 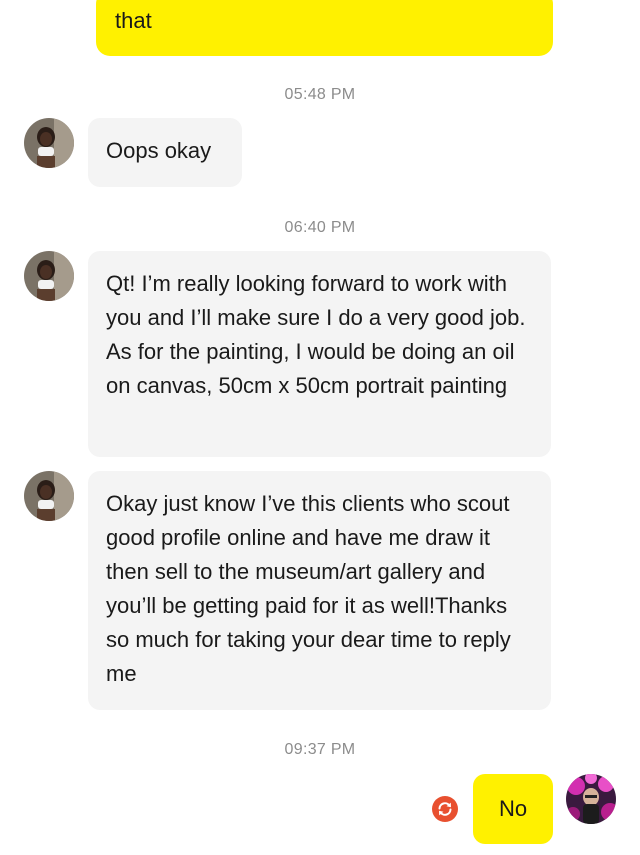 I want to click on self-avatar, so click(x=591, y=799).